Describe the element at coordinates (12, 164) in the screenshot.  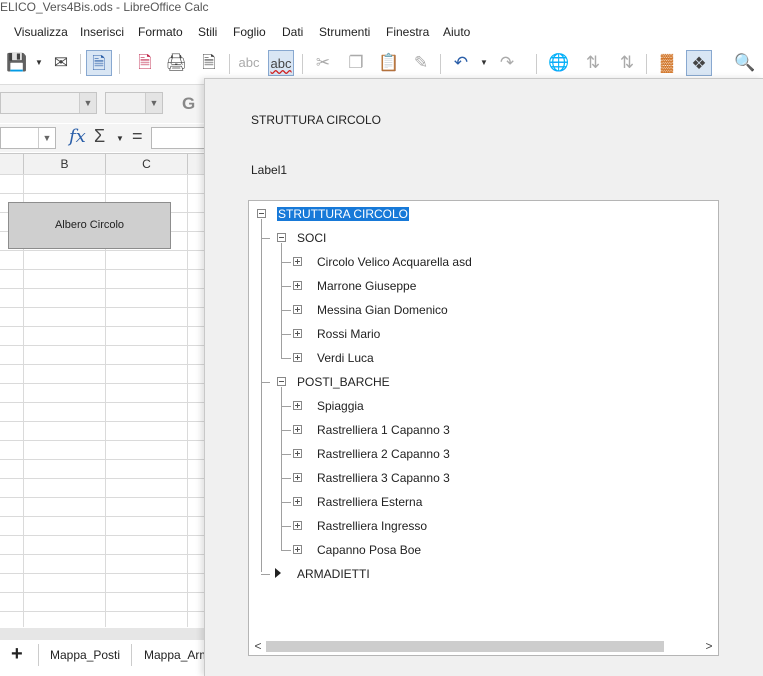
I see `column-header-a` at that location.